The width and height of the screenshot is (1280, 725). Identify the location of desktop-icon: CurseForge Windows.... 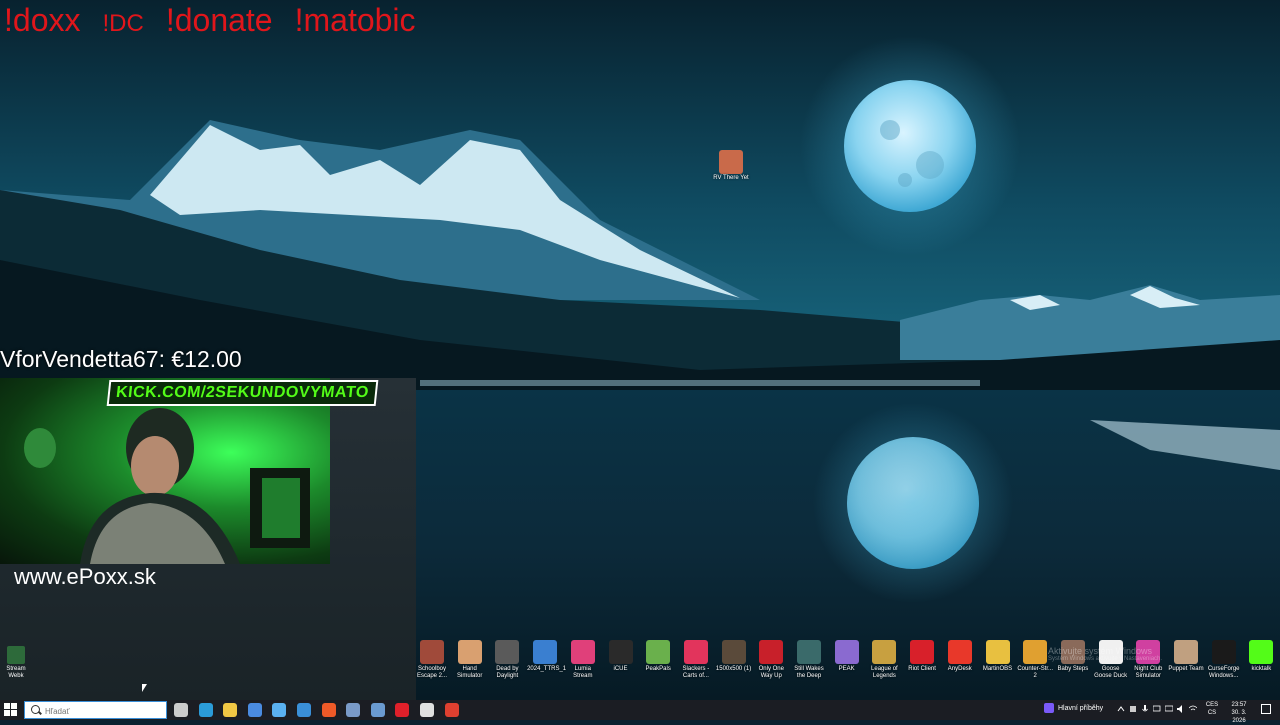
(1224, 660).